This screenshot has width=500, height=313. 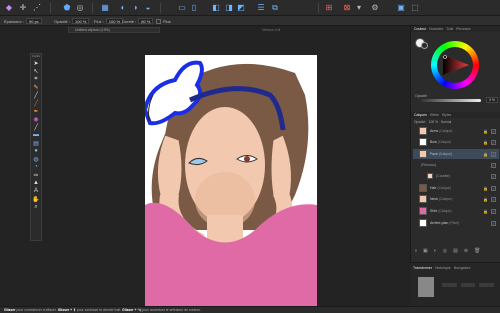 I want to click on gradient-tool-icon: ▬, so click(x=36, y=135).